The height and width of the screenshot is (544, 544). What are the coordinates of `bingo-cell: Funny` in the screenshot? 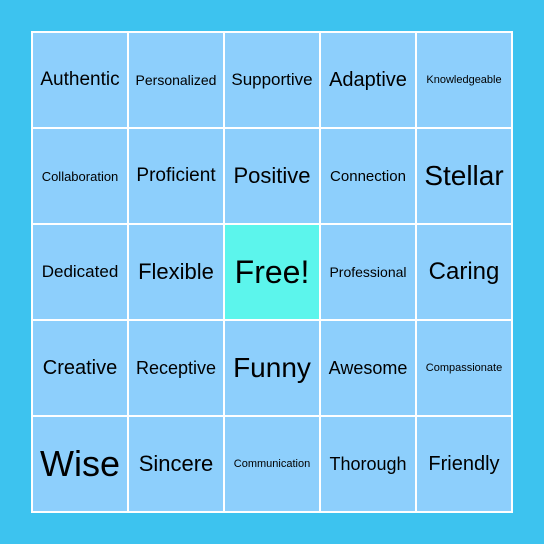 It's located at (272, 368).